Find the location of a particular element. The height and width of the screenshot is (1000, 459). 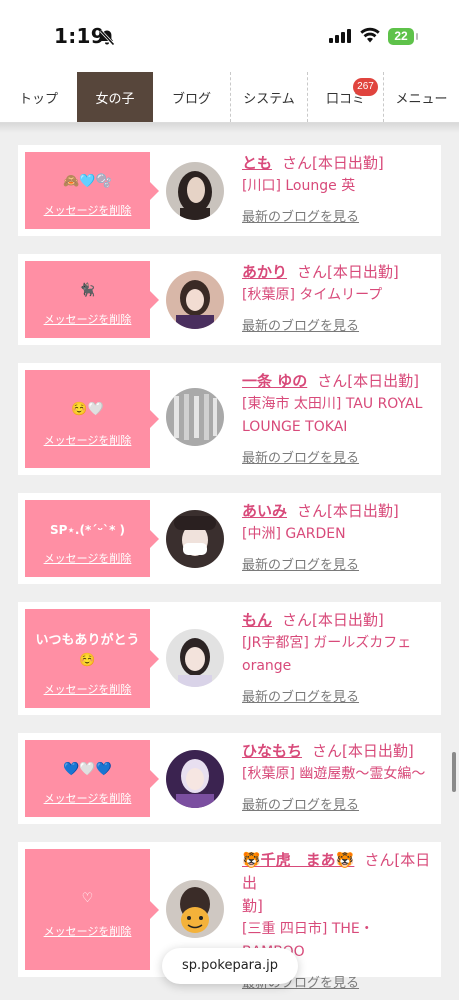

girl-name-link: もん is located at coordinates (257, 620).